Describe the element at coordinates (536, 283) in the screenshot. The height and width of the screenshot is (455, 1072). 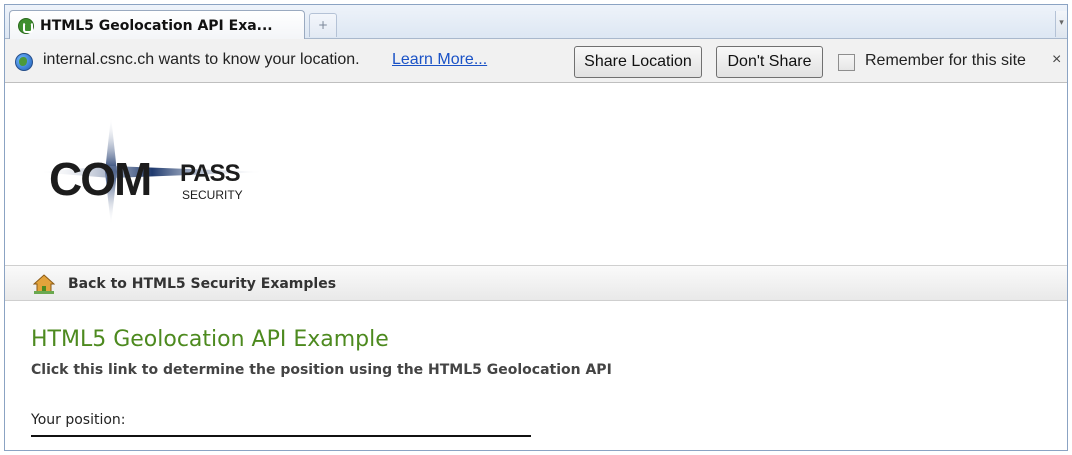
I see `page-nav-bar: Back to HTML5 Security Examples` at that location.